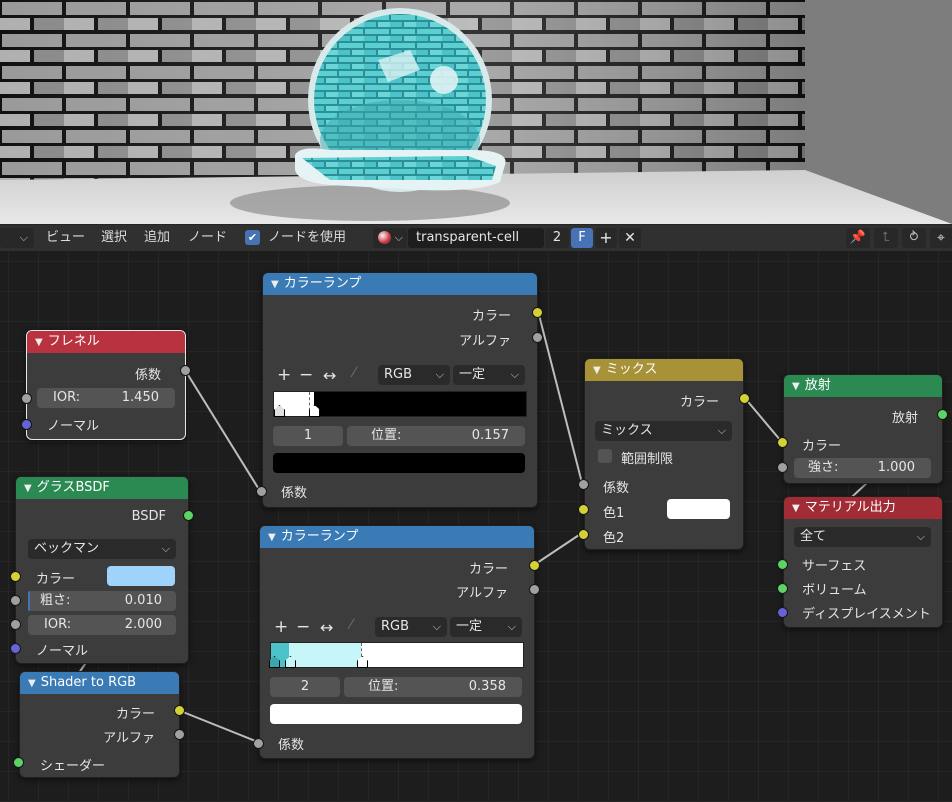 This screenshot has height=802, width=952. What do you see at coordinates (557, 238) in the screenshot?
I see `user-count-button: 2` at bounding box center [557, 238].